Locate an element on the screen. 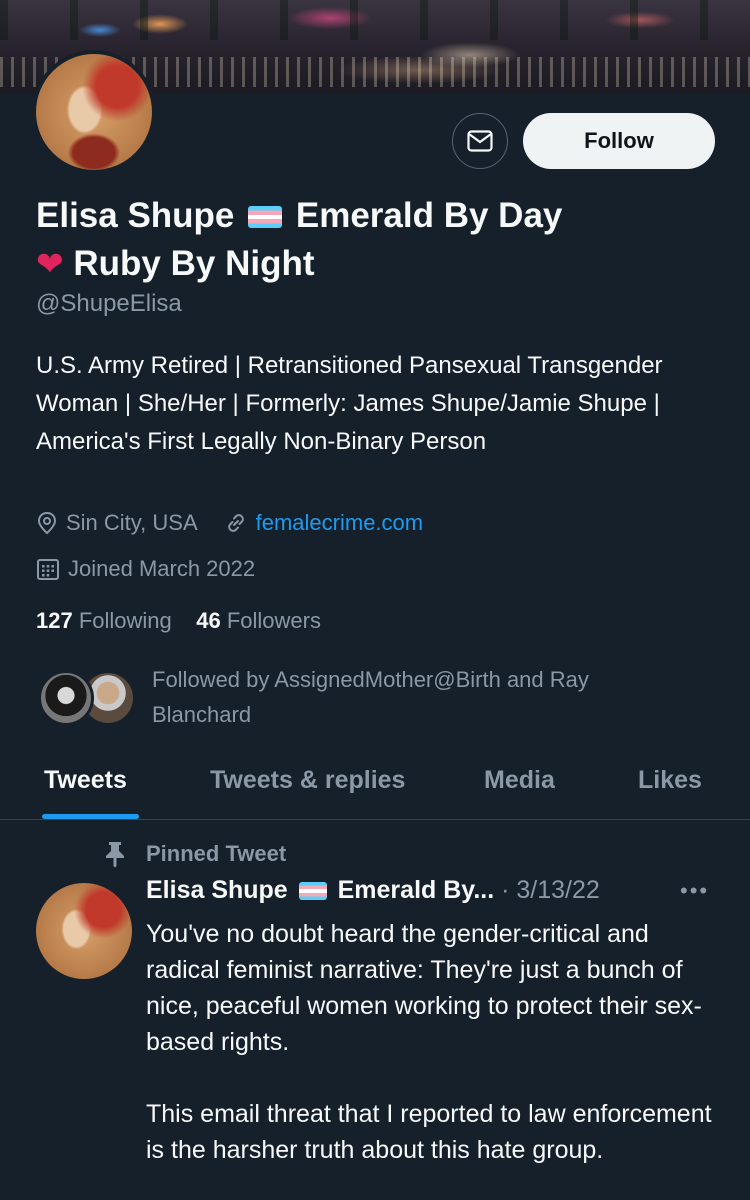 The image size is (750, 1200). display-name-part-3: Ruby By Night is located at coordinates (194, 263).